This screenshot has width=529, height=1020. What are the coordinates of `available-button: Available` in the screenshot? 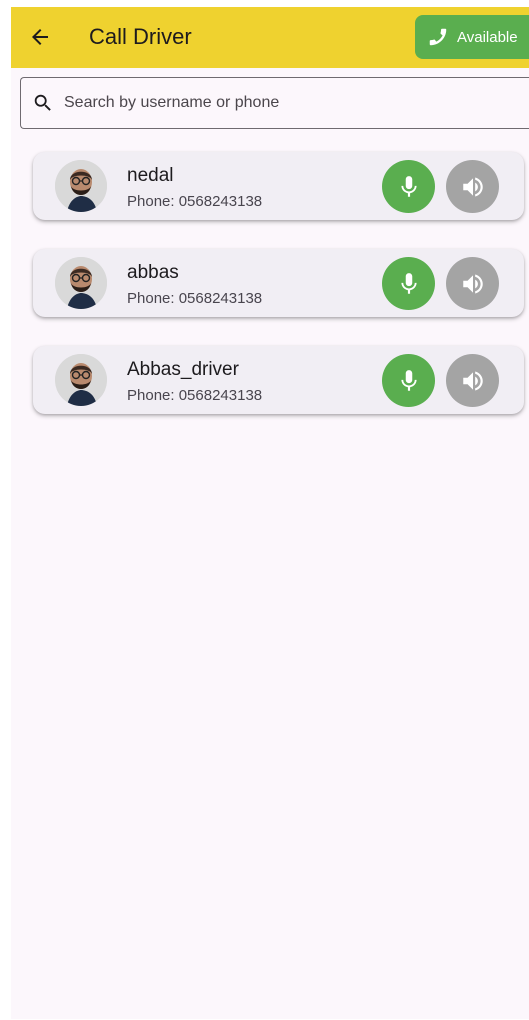 It's located at (472, 37).